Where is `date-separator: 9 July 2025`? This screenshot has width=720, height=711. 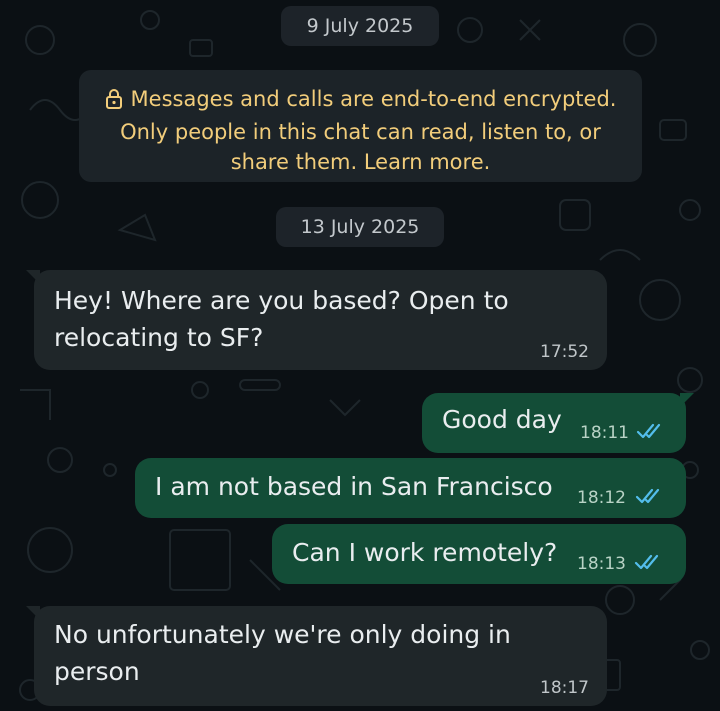 date-separator: 9 July 2025 is located at coordinates (360, 26).